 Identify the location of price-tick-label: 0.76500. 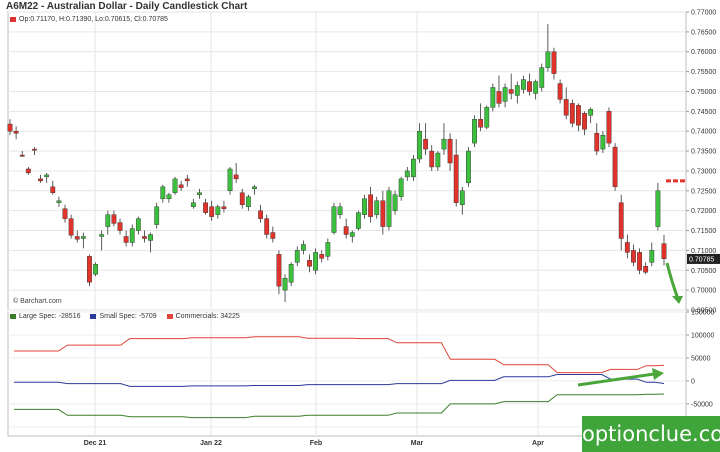
(703, 32).